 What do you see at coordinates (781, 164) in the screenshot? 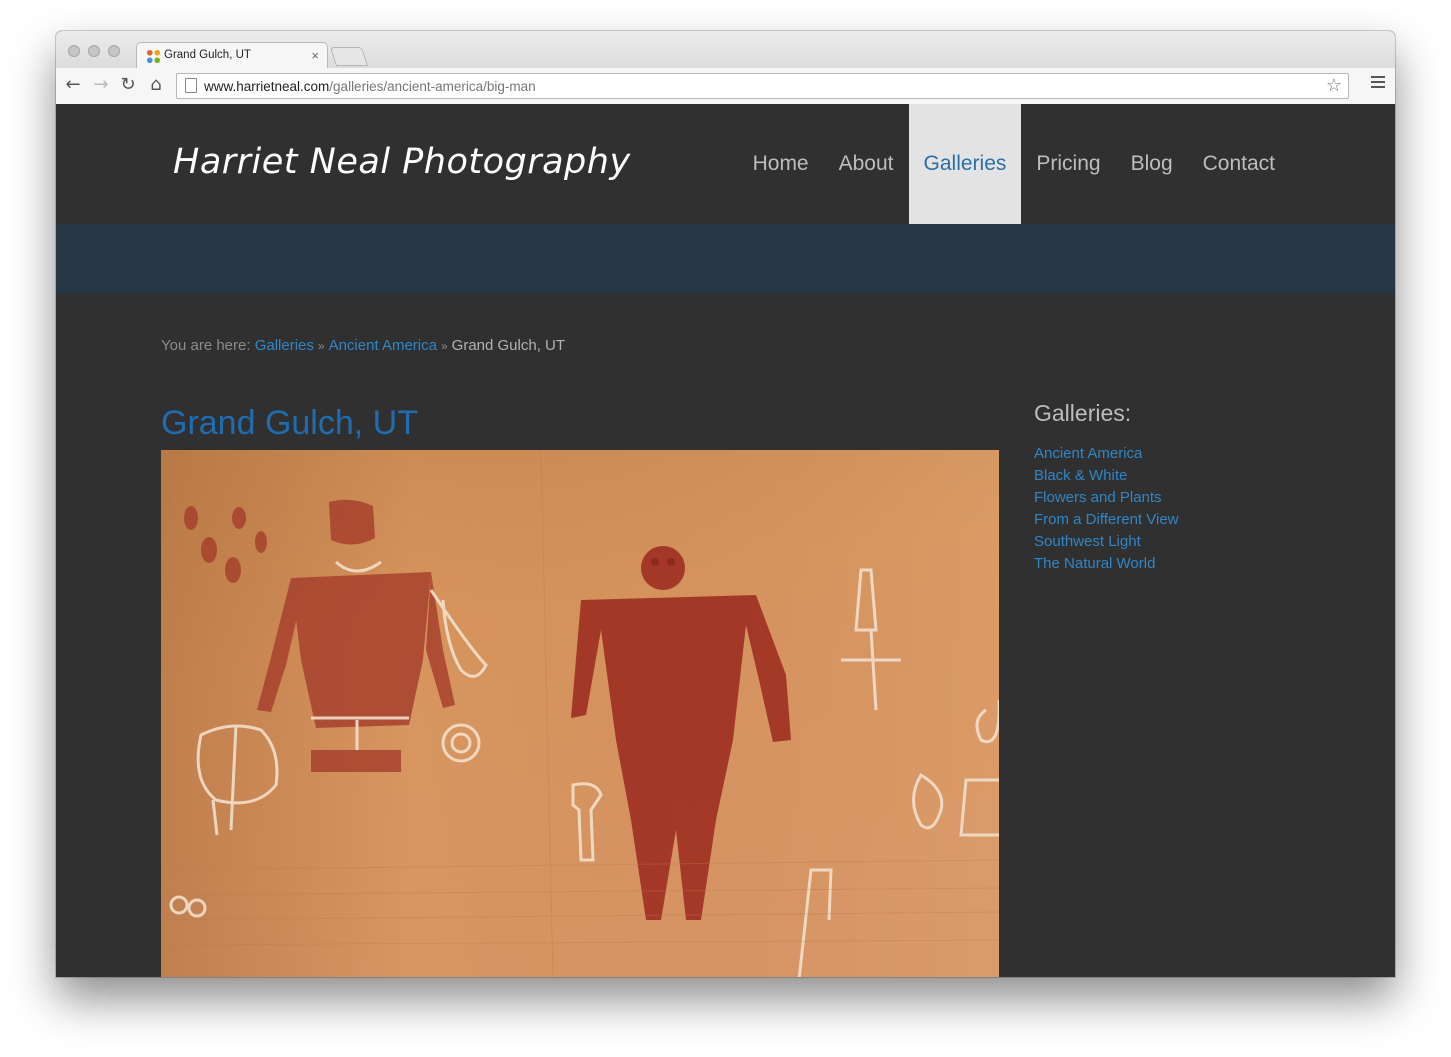
I see `nav-item-home: Home` at bounding box center [781, 164].